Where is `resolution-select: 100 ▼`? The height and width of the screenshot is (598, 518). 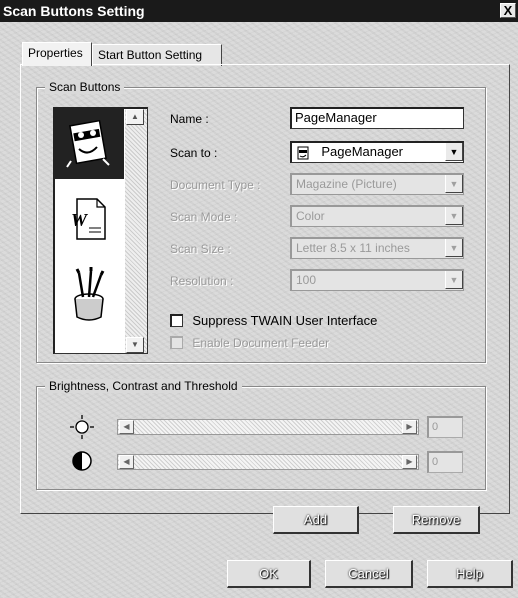 resolution-select: 100 ▼ is located at coordinates (377, 280).